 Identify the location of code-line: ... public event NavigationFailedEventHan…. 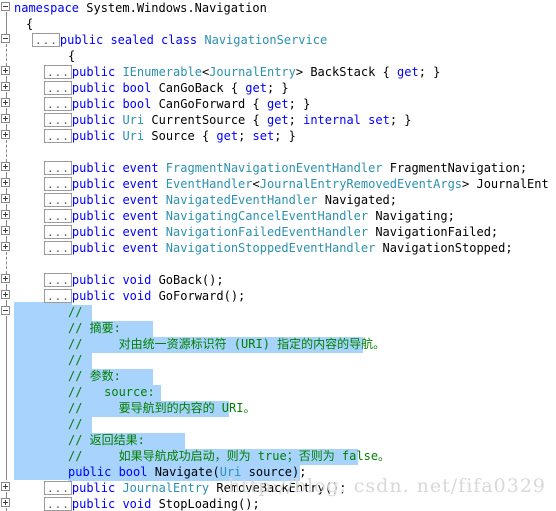
(271, 232).